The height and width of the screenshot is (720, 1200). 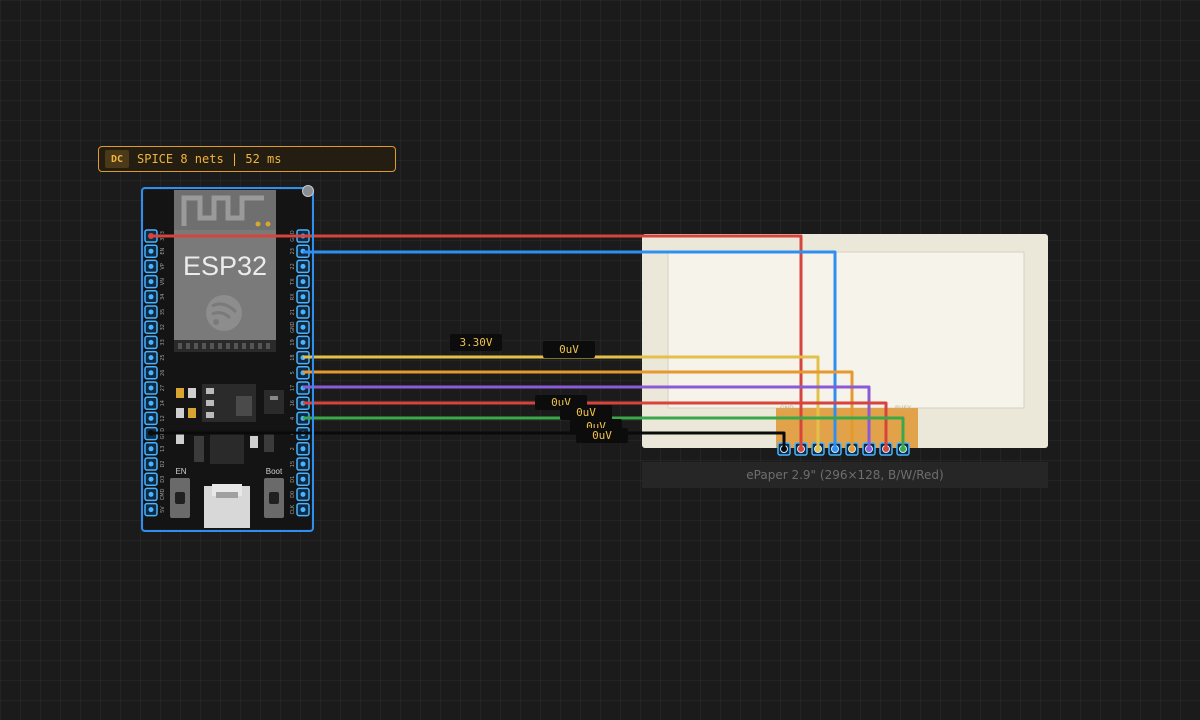 What do you see at coordinates (476, 342) in the screenshot?
I see `voltage-label-3v3: 3.30V` at bounding box center [476, 342].